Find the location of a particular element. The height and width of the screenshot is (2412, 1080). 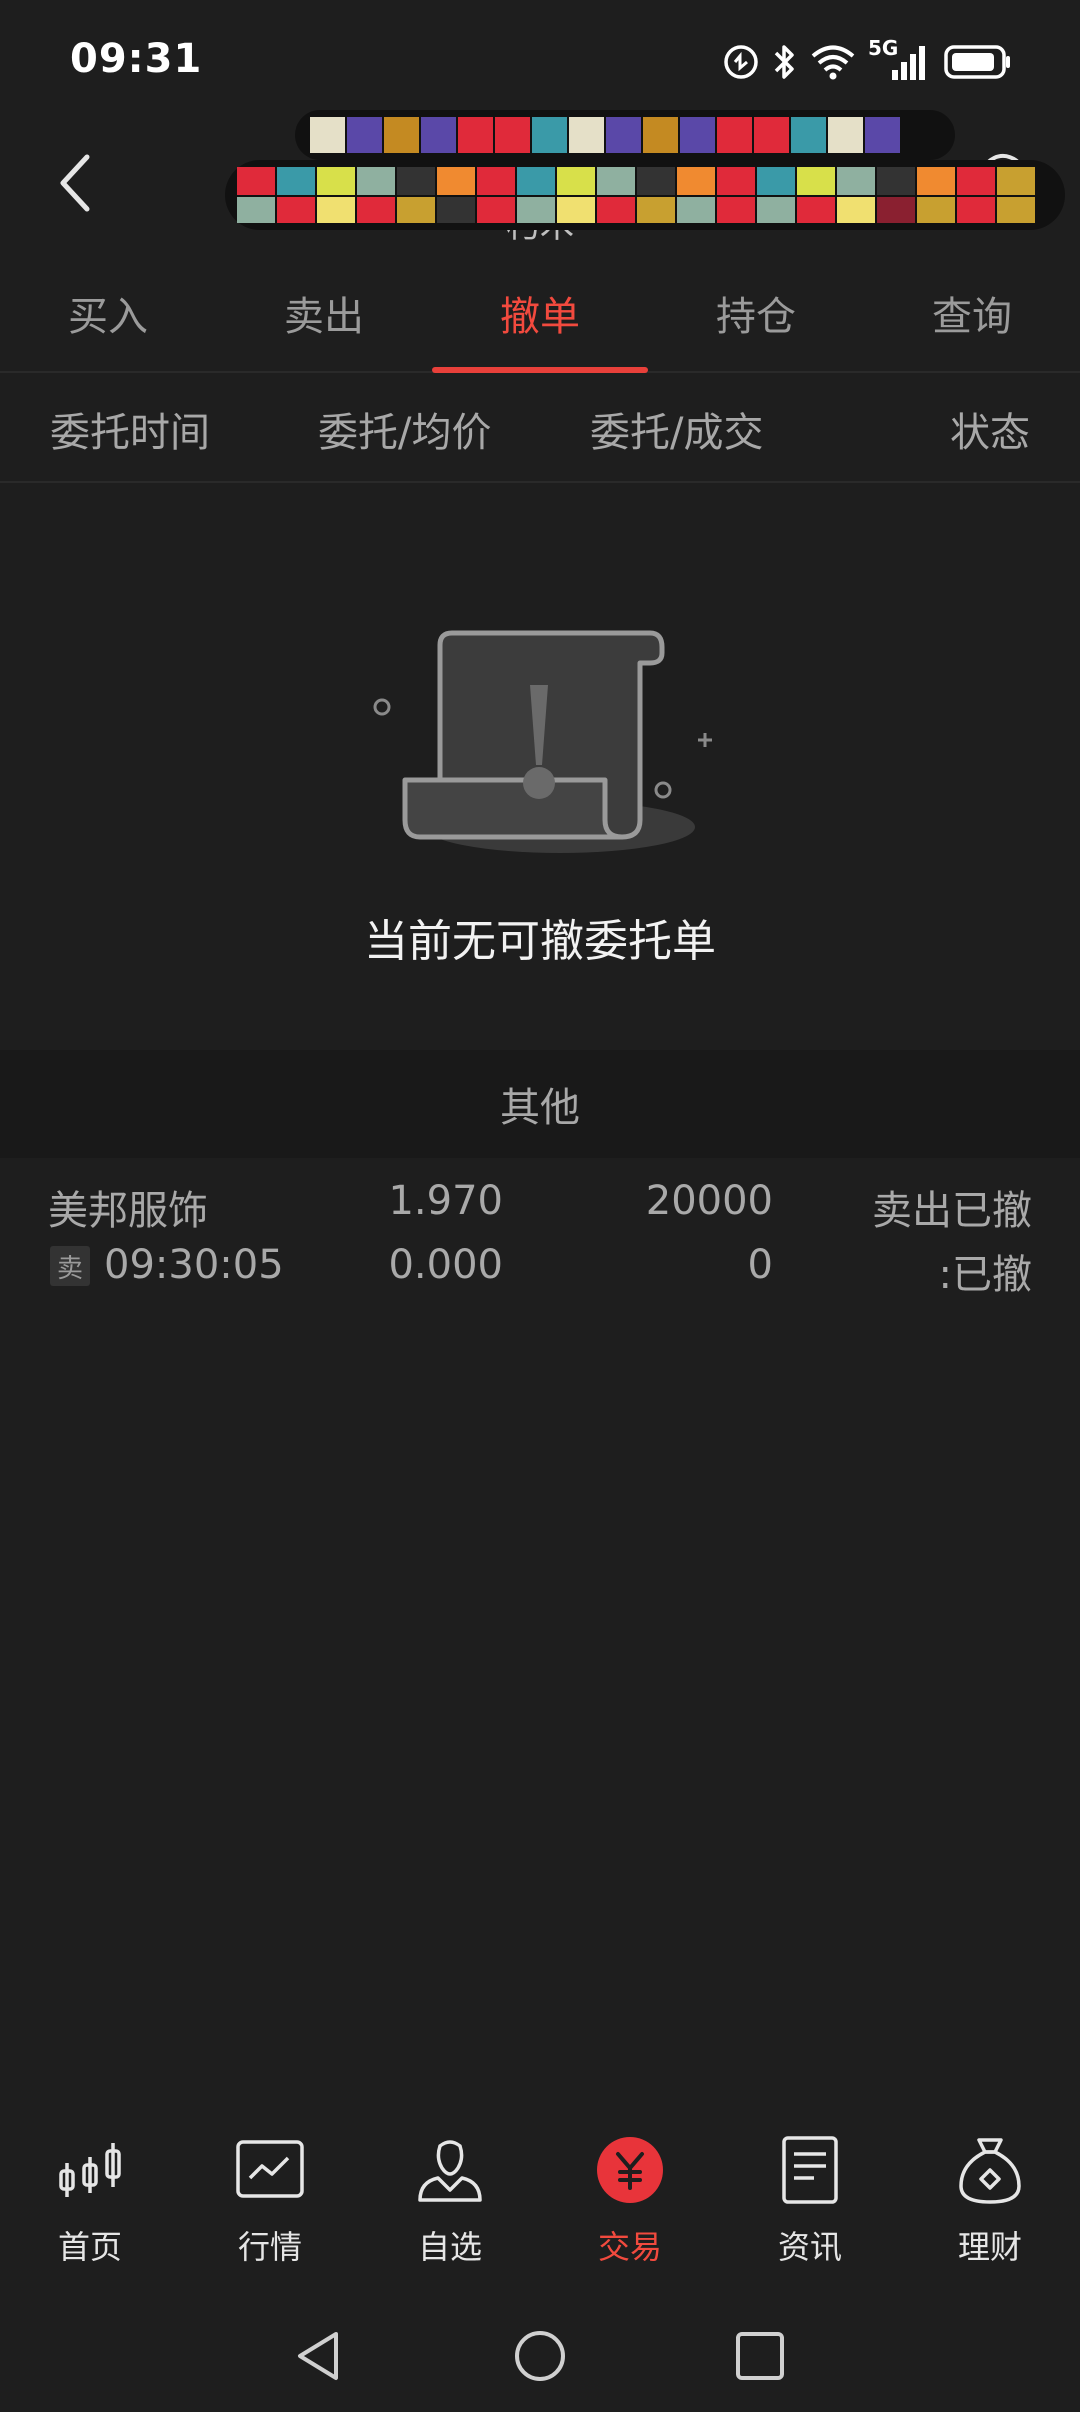

status-icons: 5G is located at coordinates (867, 60).